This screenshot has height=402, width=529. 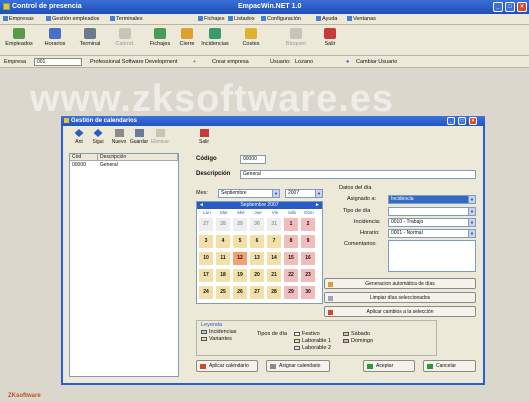 What do you see at coordinates (432, 211) in the screenshot?
I see `tipo-dia-select: ▼` at bounding box center [432, 211].